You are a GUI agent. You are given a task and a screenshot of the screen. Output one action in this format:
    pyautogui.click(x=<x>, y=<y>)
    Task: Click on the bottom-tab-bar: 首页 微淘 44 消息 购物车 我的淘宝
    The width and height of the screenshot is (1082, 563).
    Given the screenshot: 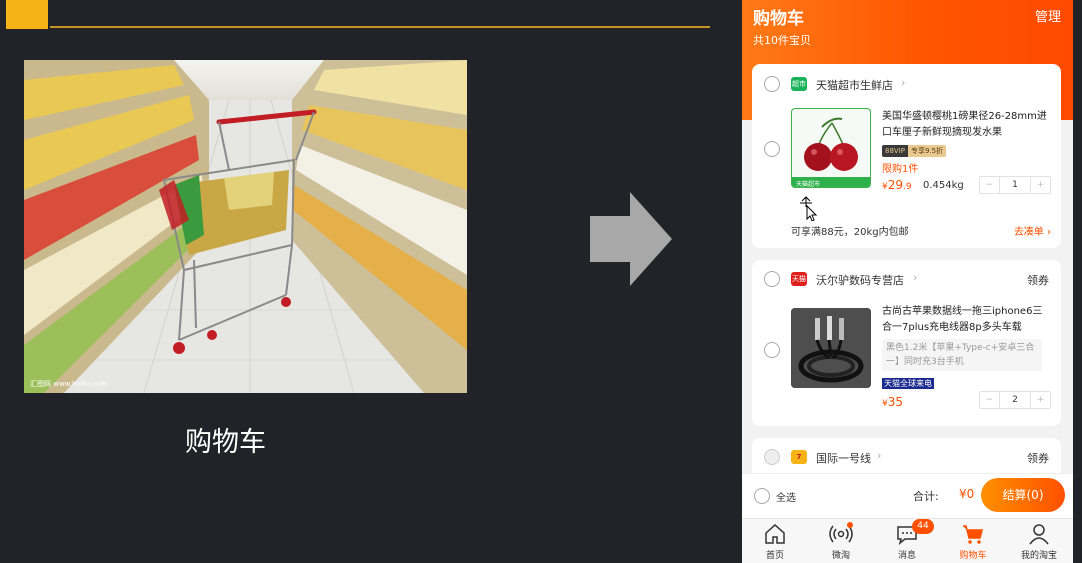 What is the action you would take?
    pyautogui.click(x=907, y=540)
    